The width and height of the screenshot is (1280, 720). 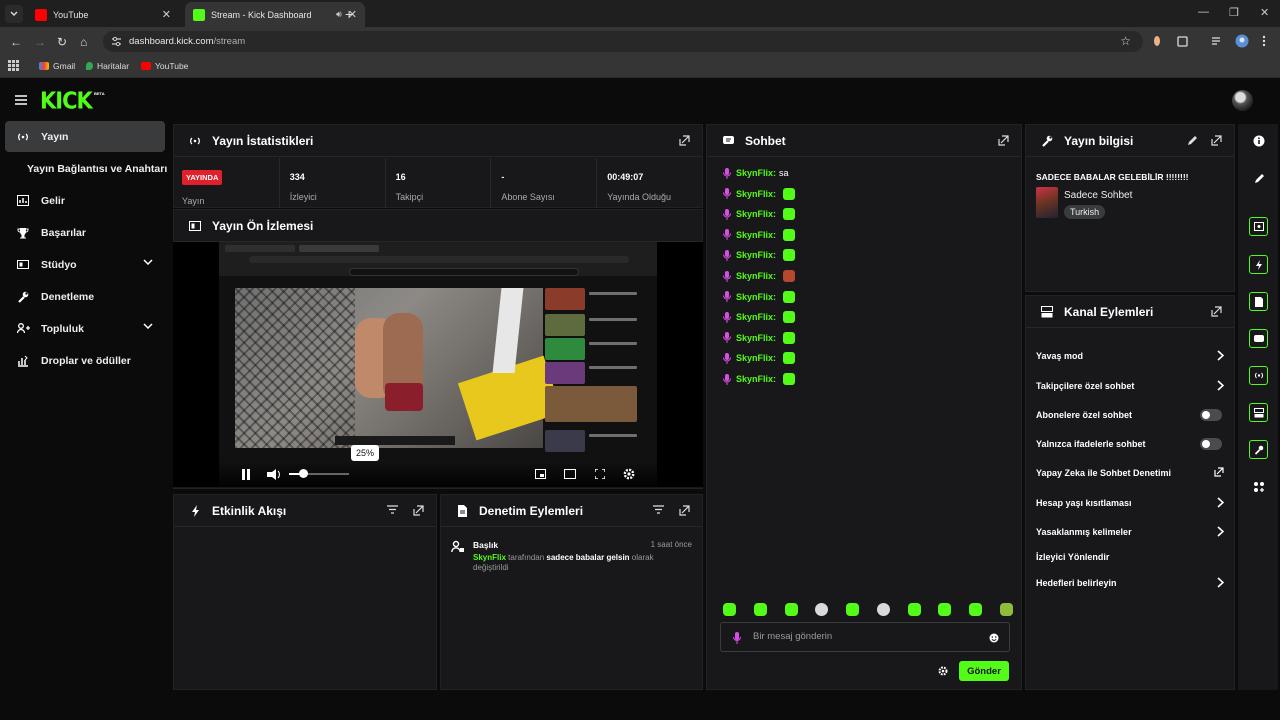 I want to click on fullscreen-icon, so click(x=600, y=474).